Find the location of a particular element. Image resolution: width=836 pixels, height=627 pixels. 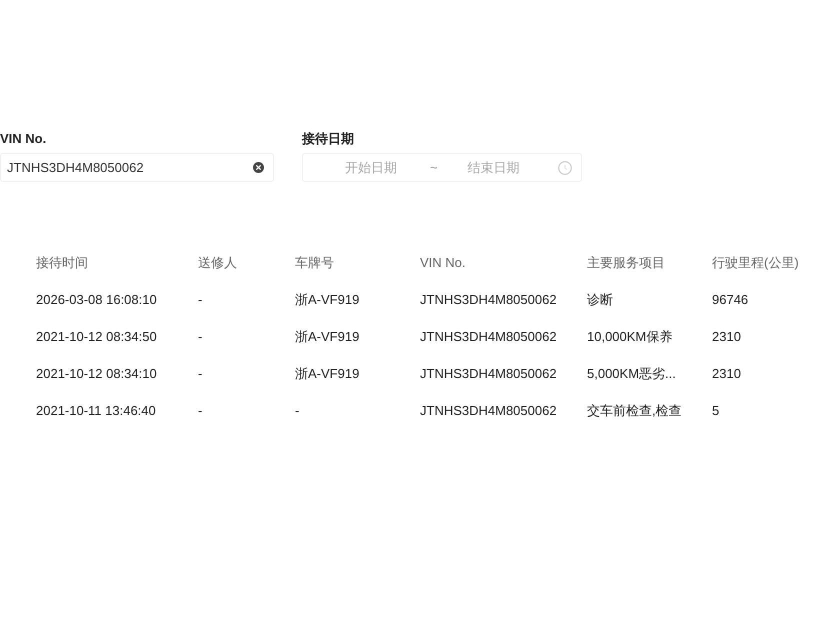

column-header: 送修人 is located at coordinates (218, 263).